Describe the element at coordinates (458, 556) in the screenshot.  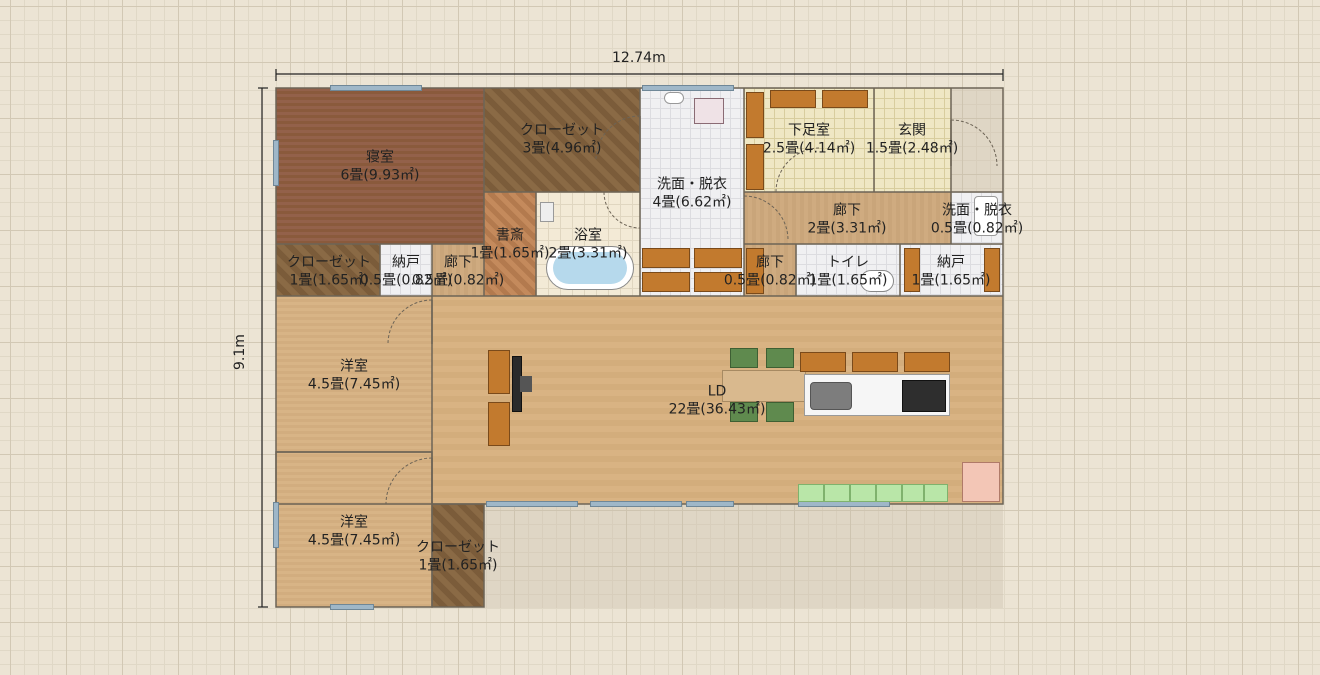
I see `room-label-closet-bottom: クローゼット 1畳(1.65㎡)` at that location.